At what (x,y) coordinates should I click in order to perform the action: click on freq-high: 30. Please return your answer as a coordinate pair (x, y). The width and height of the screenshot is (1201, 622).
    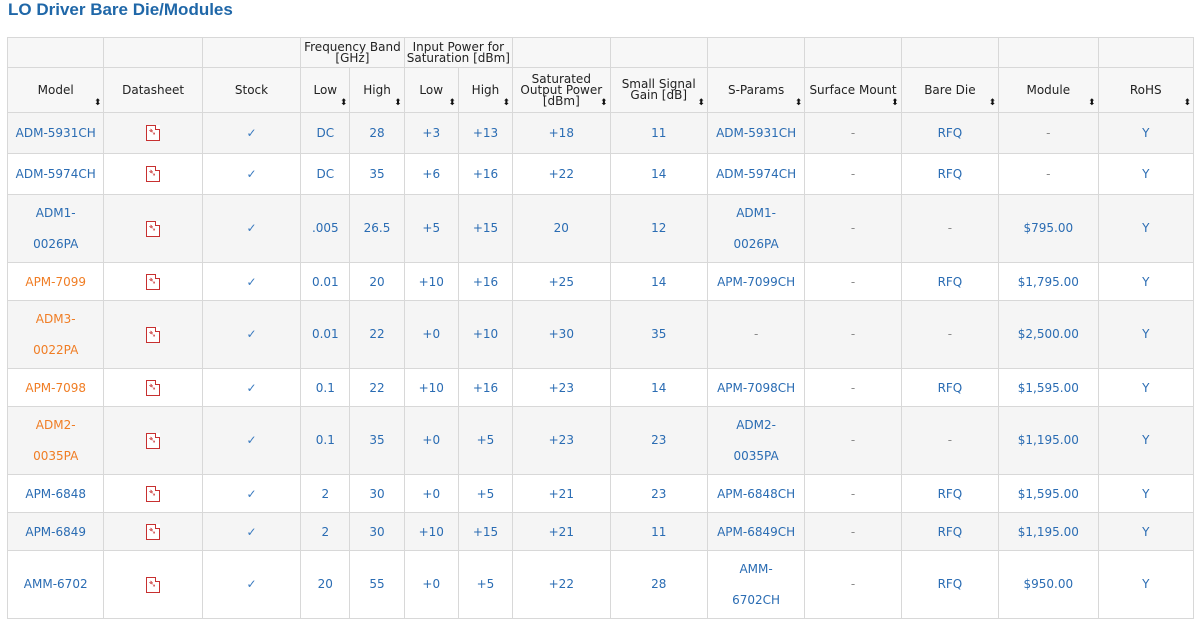
    Looking at the image, I should click on (377, 531).